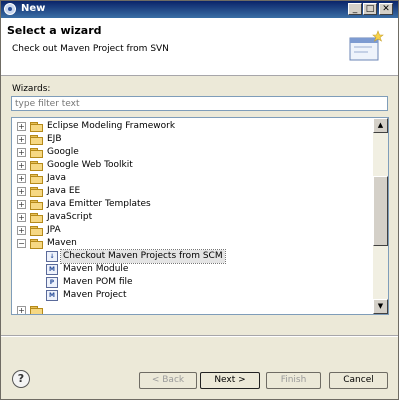  I want to click on scm-checkout-icon: ↓, so click(52, 256).